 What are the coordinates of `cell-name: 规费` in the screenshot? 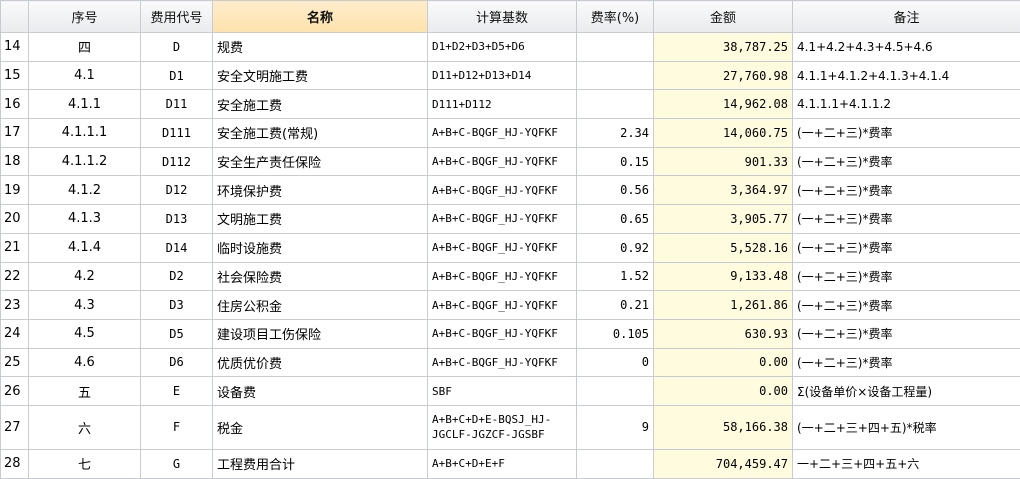 It's located at (320, 47).